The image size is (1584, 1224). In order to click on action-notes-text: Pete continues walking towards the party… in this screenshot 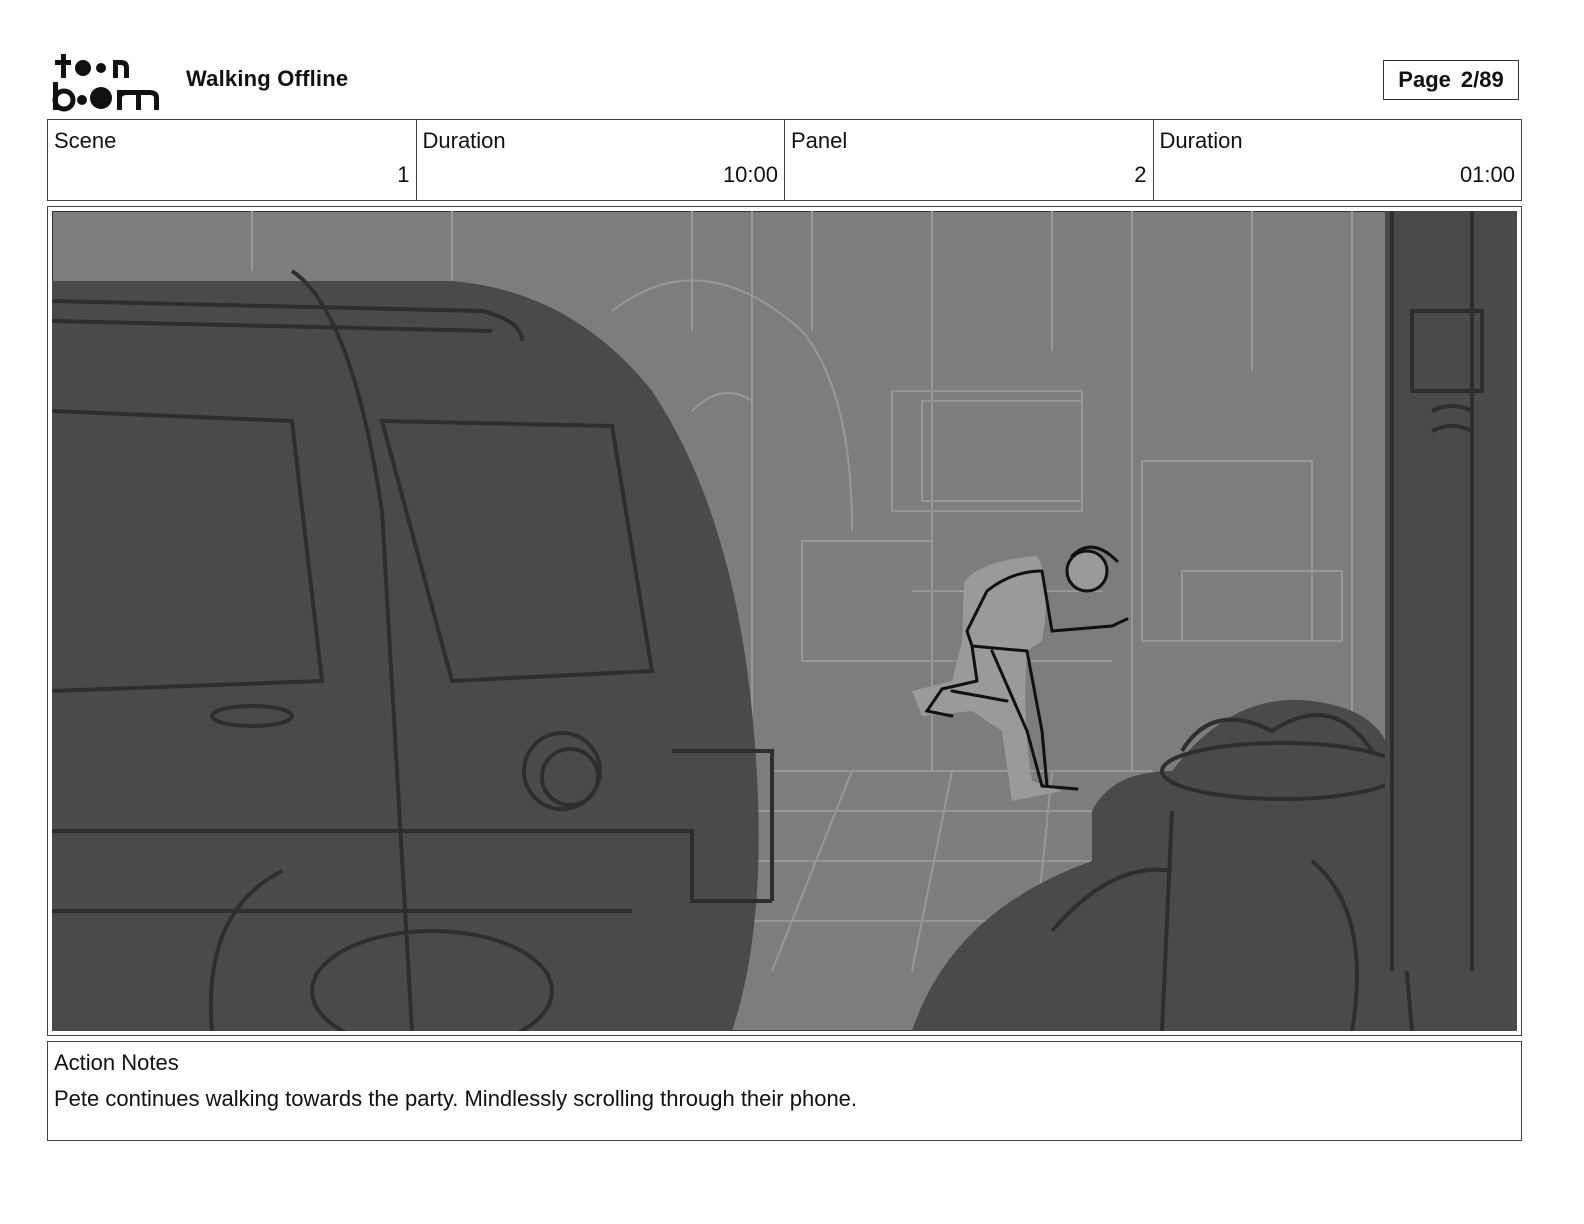, I will do `click(456, 1098)`.